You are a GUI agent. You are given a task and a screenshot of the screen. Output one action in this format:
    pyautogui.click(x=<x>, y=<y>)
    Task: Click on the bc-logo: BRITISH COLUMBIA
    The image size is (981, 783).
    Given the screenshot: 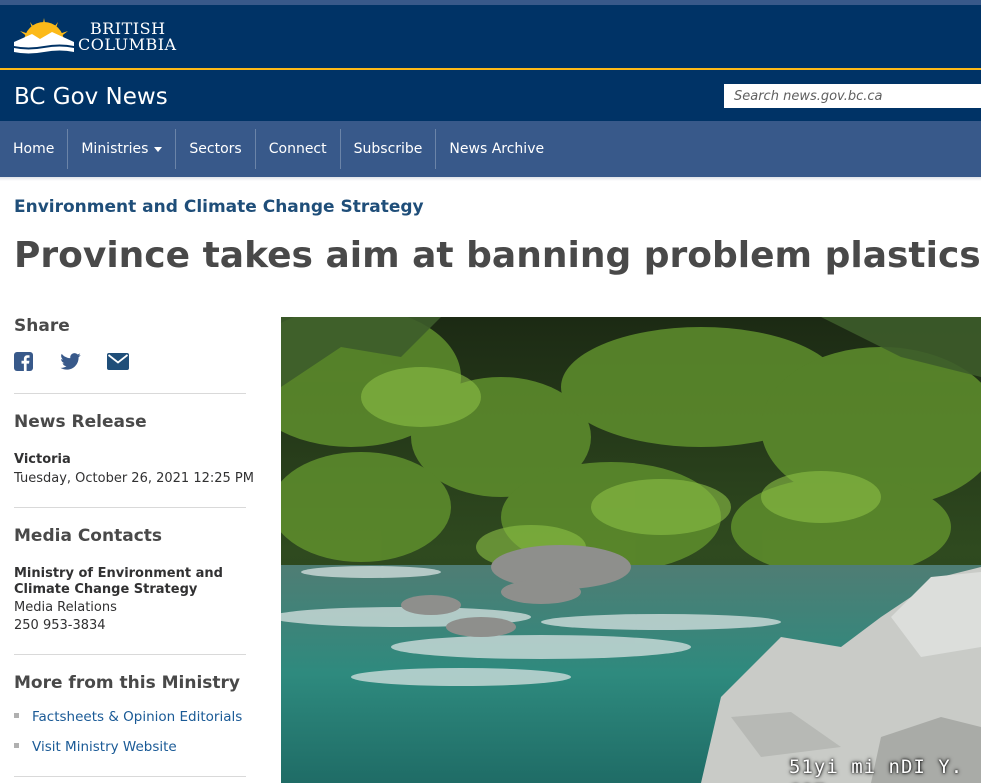 What is the action you would take?
    pyautogui.click(x=94, y=36)
    